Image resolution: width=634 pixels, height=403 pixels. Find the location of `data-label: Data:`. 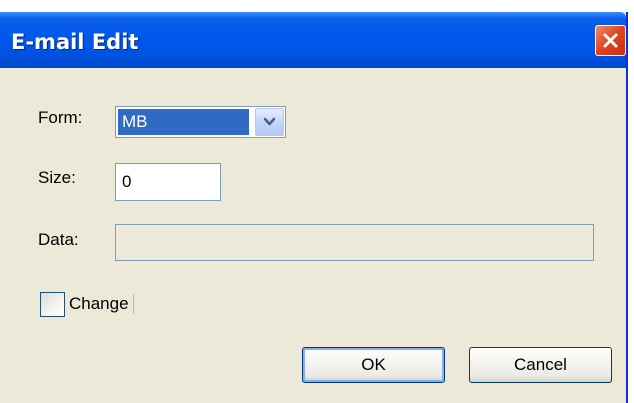

data-label: Data: is located at coordinates (58, 239).